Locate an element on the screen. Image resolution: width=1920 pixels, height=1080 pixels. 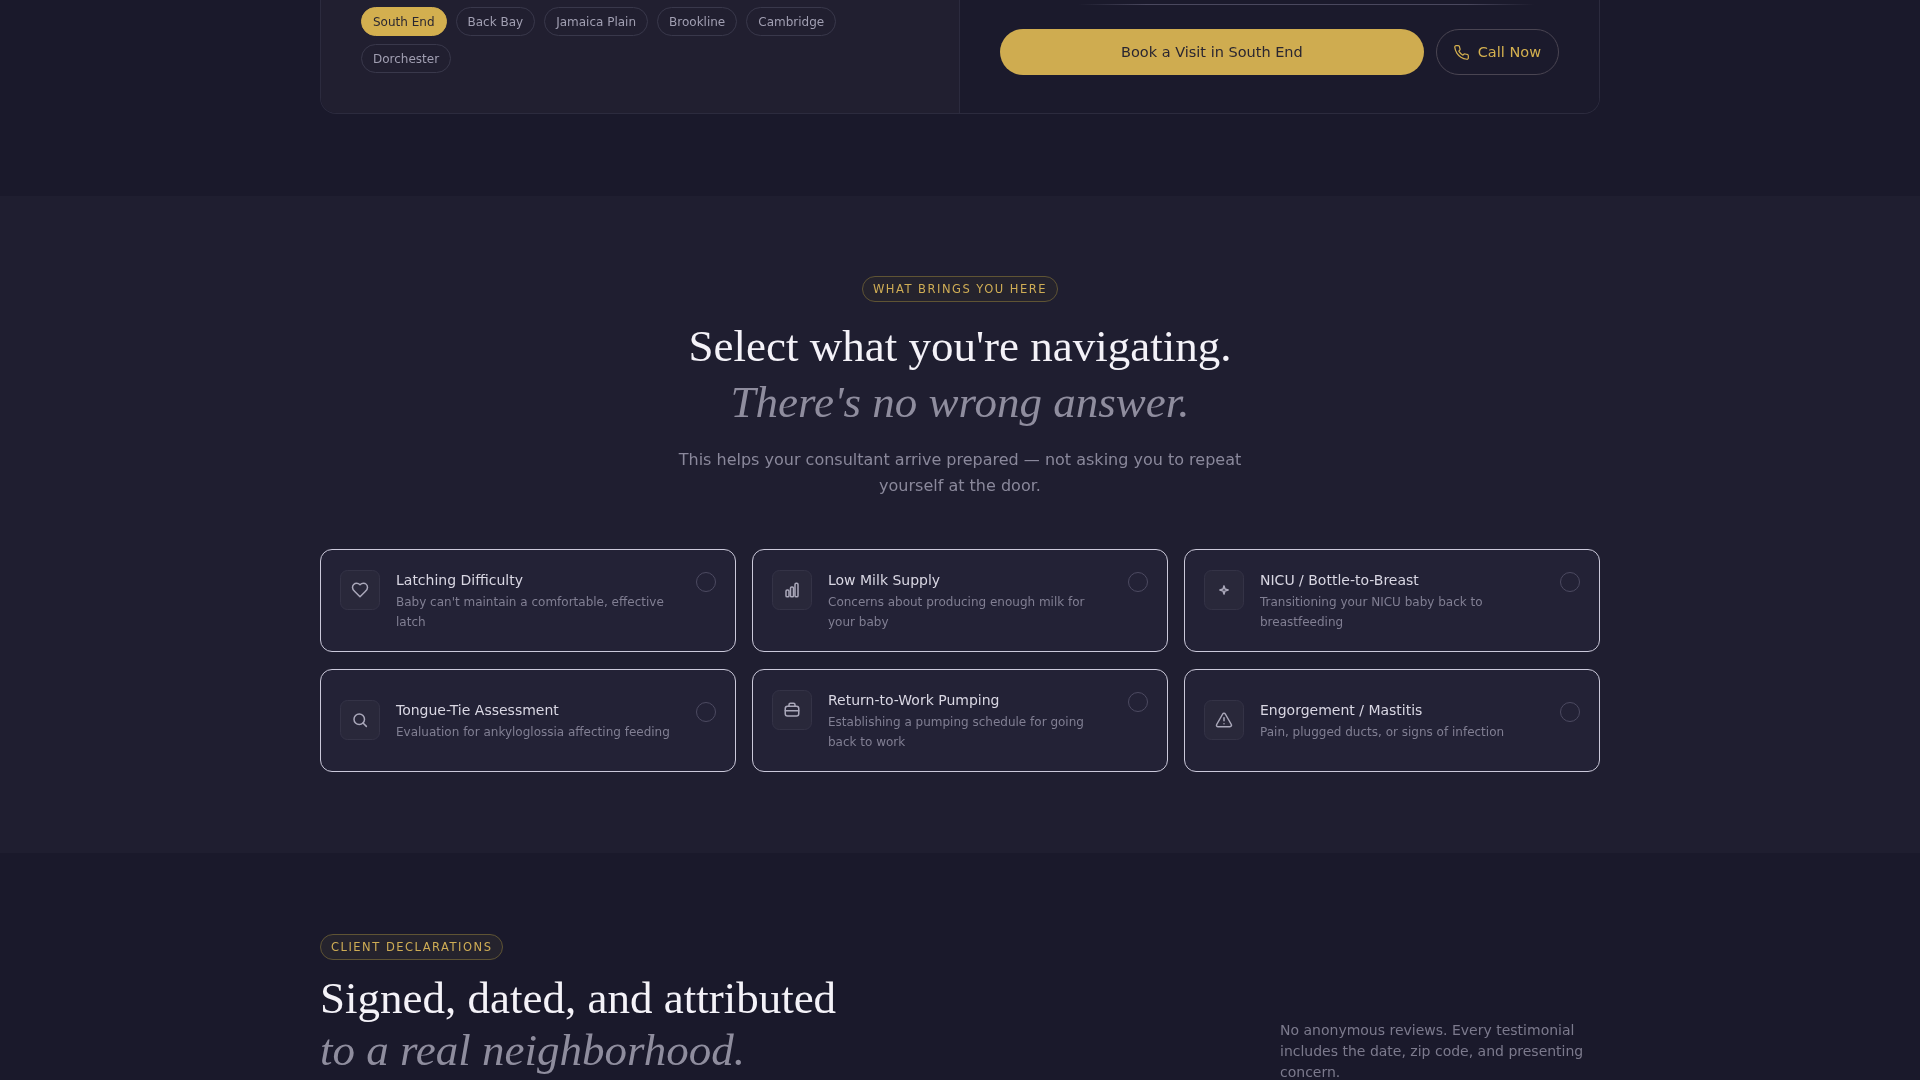
note-text: No anonymous reviews. Every testimonial includes the date, zip code, and presenting concern. is located at coordinates (1432, 1050).